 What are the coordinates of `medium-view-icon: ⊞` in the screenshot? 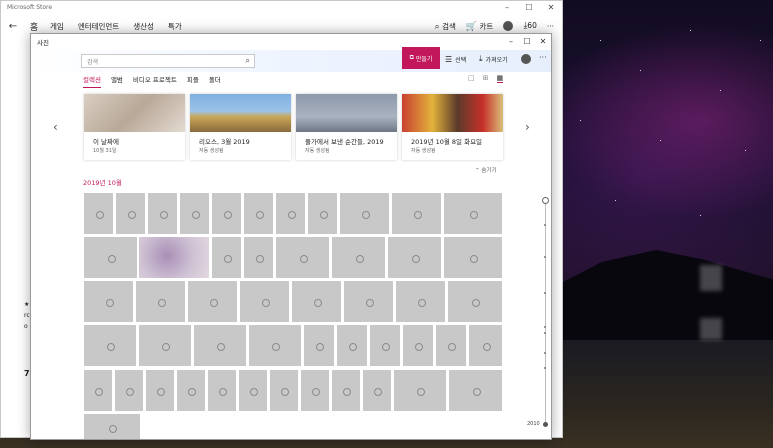 It's located at (486, 78).